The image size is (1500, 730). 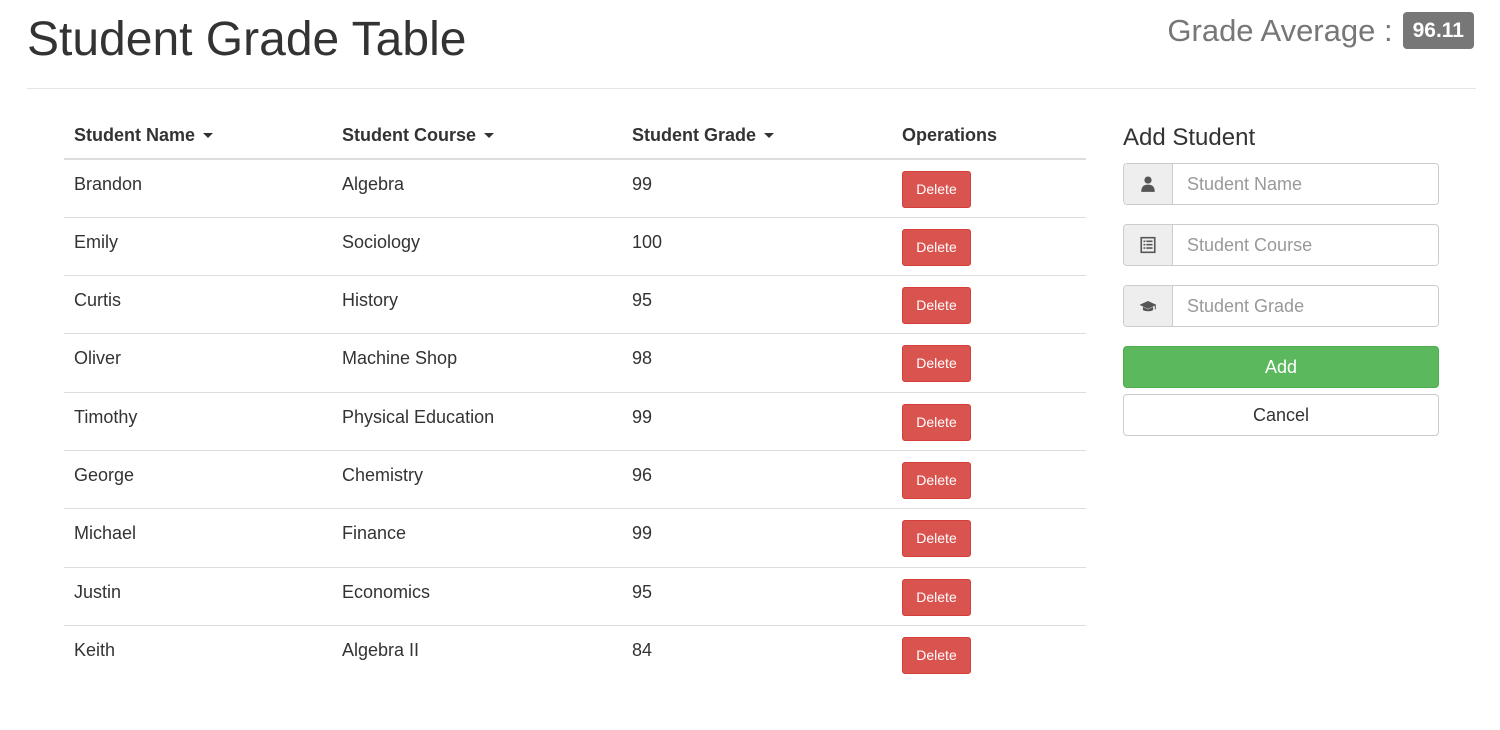 I want to click on student-name-group, so click(x=1281, y=184).